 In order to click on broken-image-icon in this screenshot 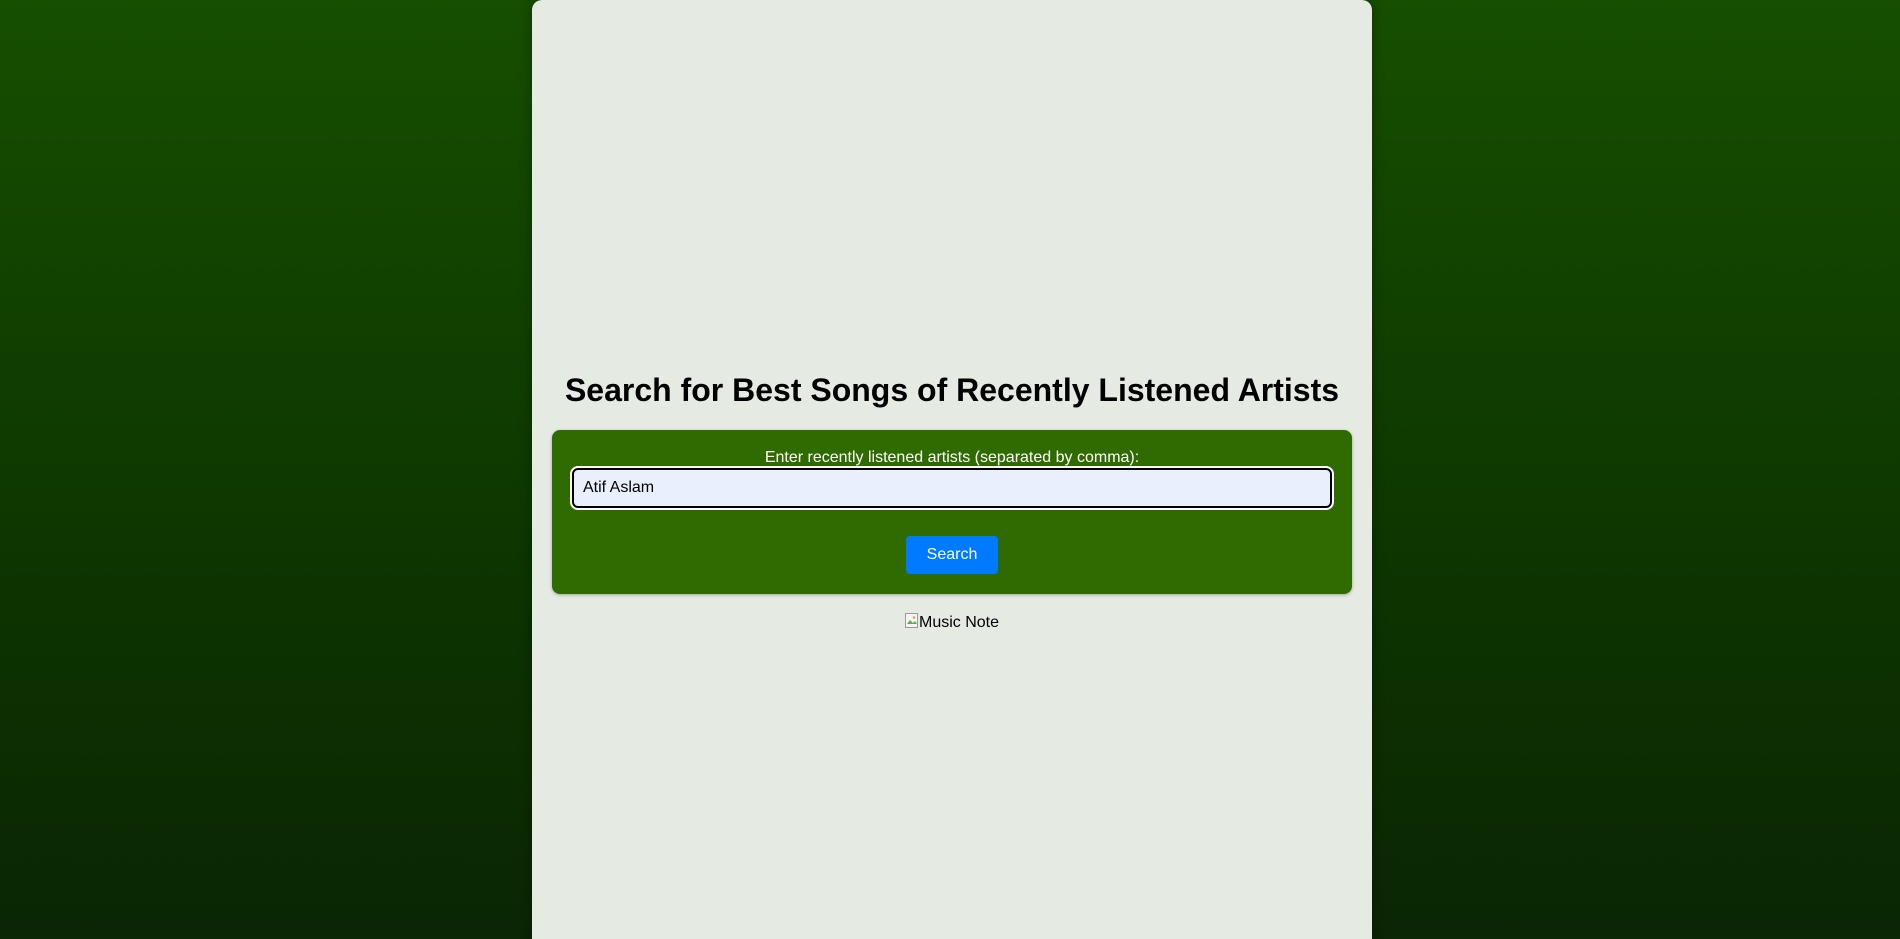, I will do `click(911, 621)`.